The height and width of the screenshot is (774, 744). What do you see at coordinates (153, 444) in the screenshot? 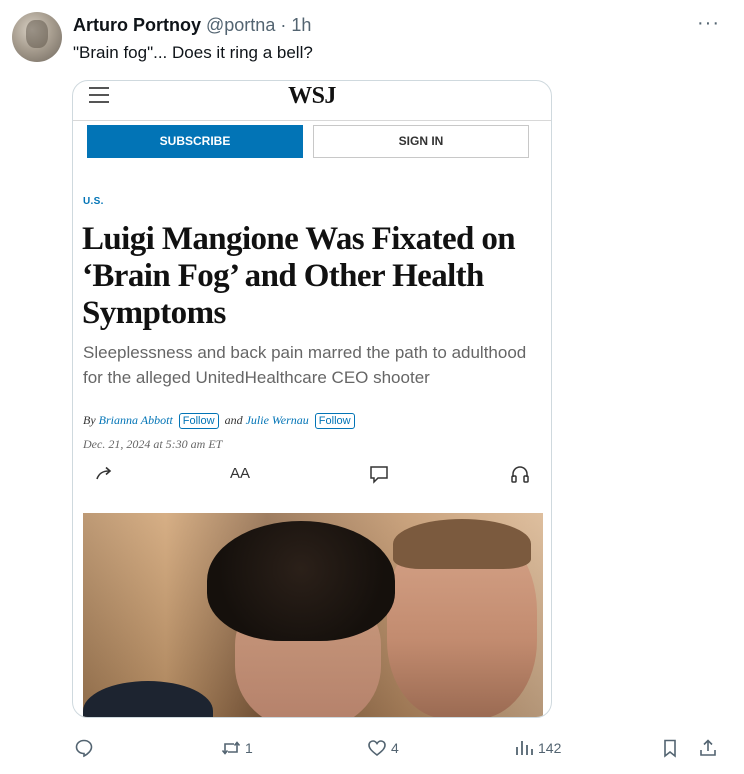
I see `dateline: Dec. 21, 2024 at 5:30 am ET` at bounding box center [153, 444].